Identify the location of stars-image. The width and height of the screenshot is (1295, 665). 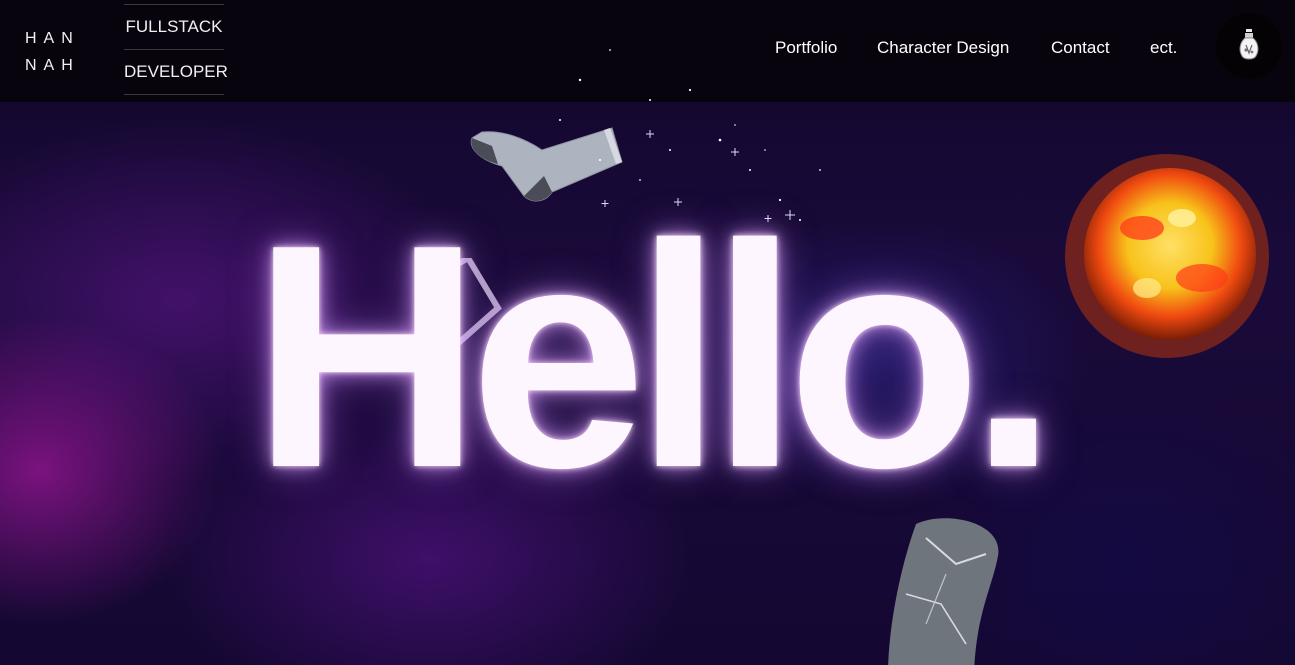
(690, 135).